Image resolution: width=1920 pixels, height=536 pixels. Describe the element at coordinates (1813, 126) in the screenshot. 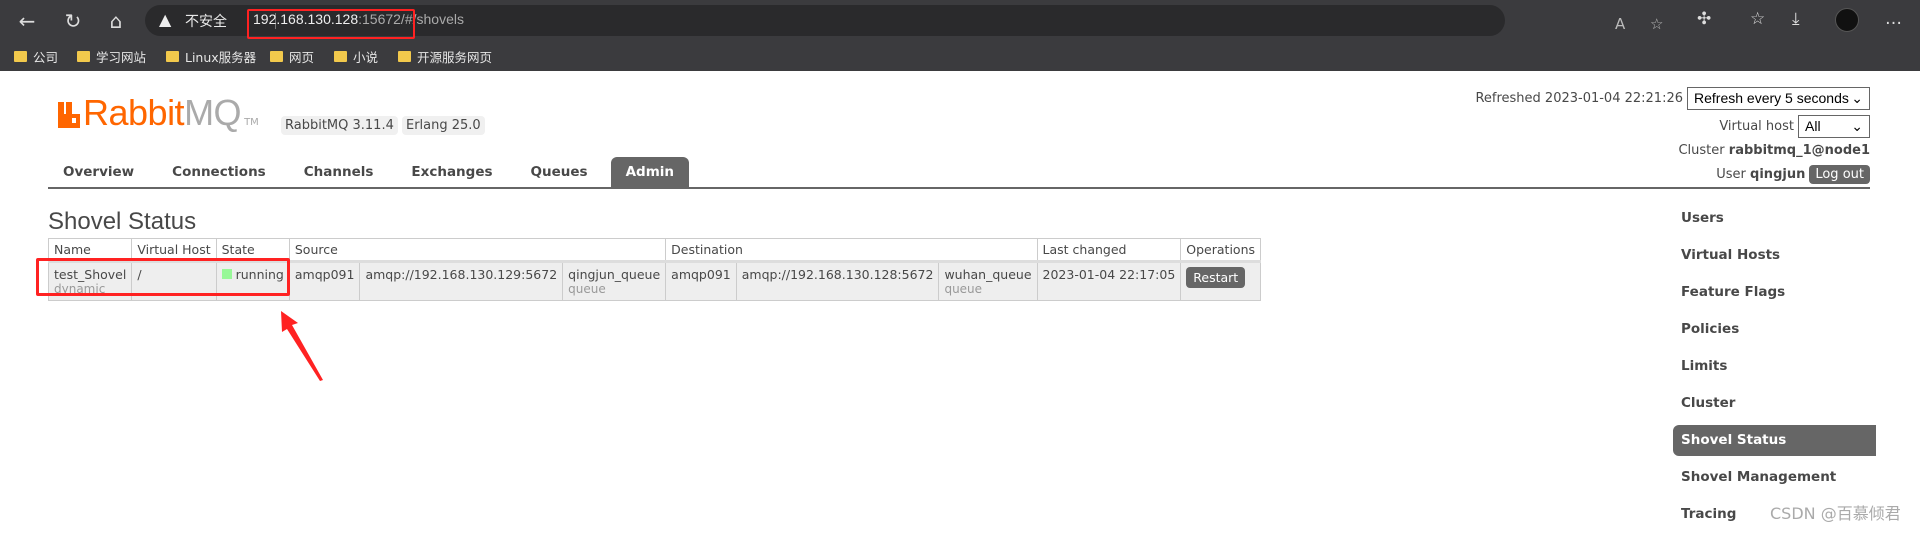

I see `vhost-select-value: All` at that location.